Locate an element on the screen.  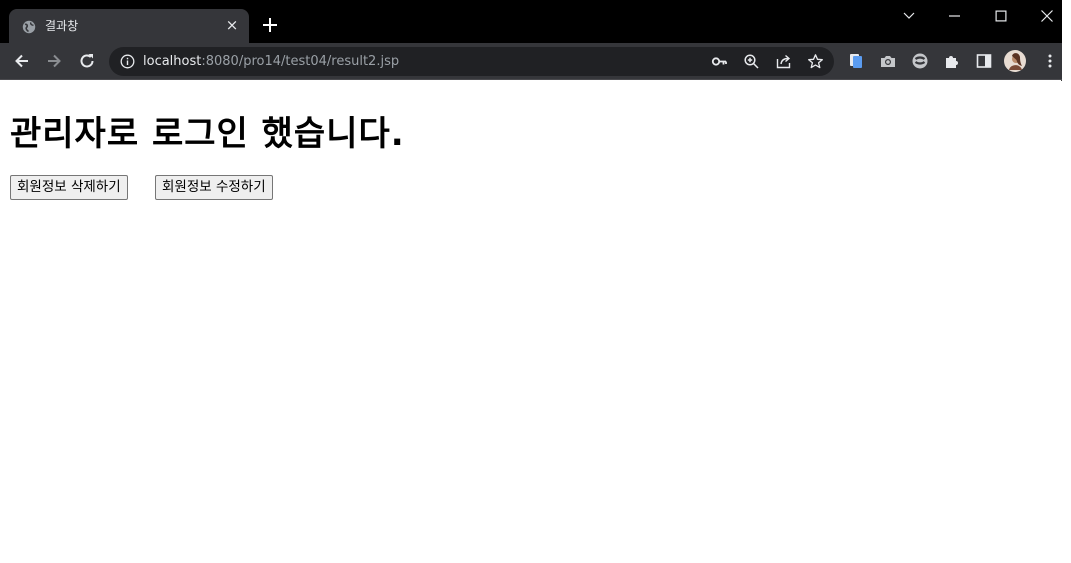
site-info-icon is located at coordinates (127, 61).